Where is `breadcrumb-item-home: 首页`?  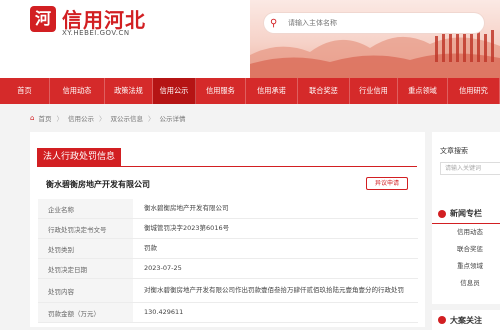
breadcrumb-item-home: 首页 is located at coordinates (44, 118).